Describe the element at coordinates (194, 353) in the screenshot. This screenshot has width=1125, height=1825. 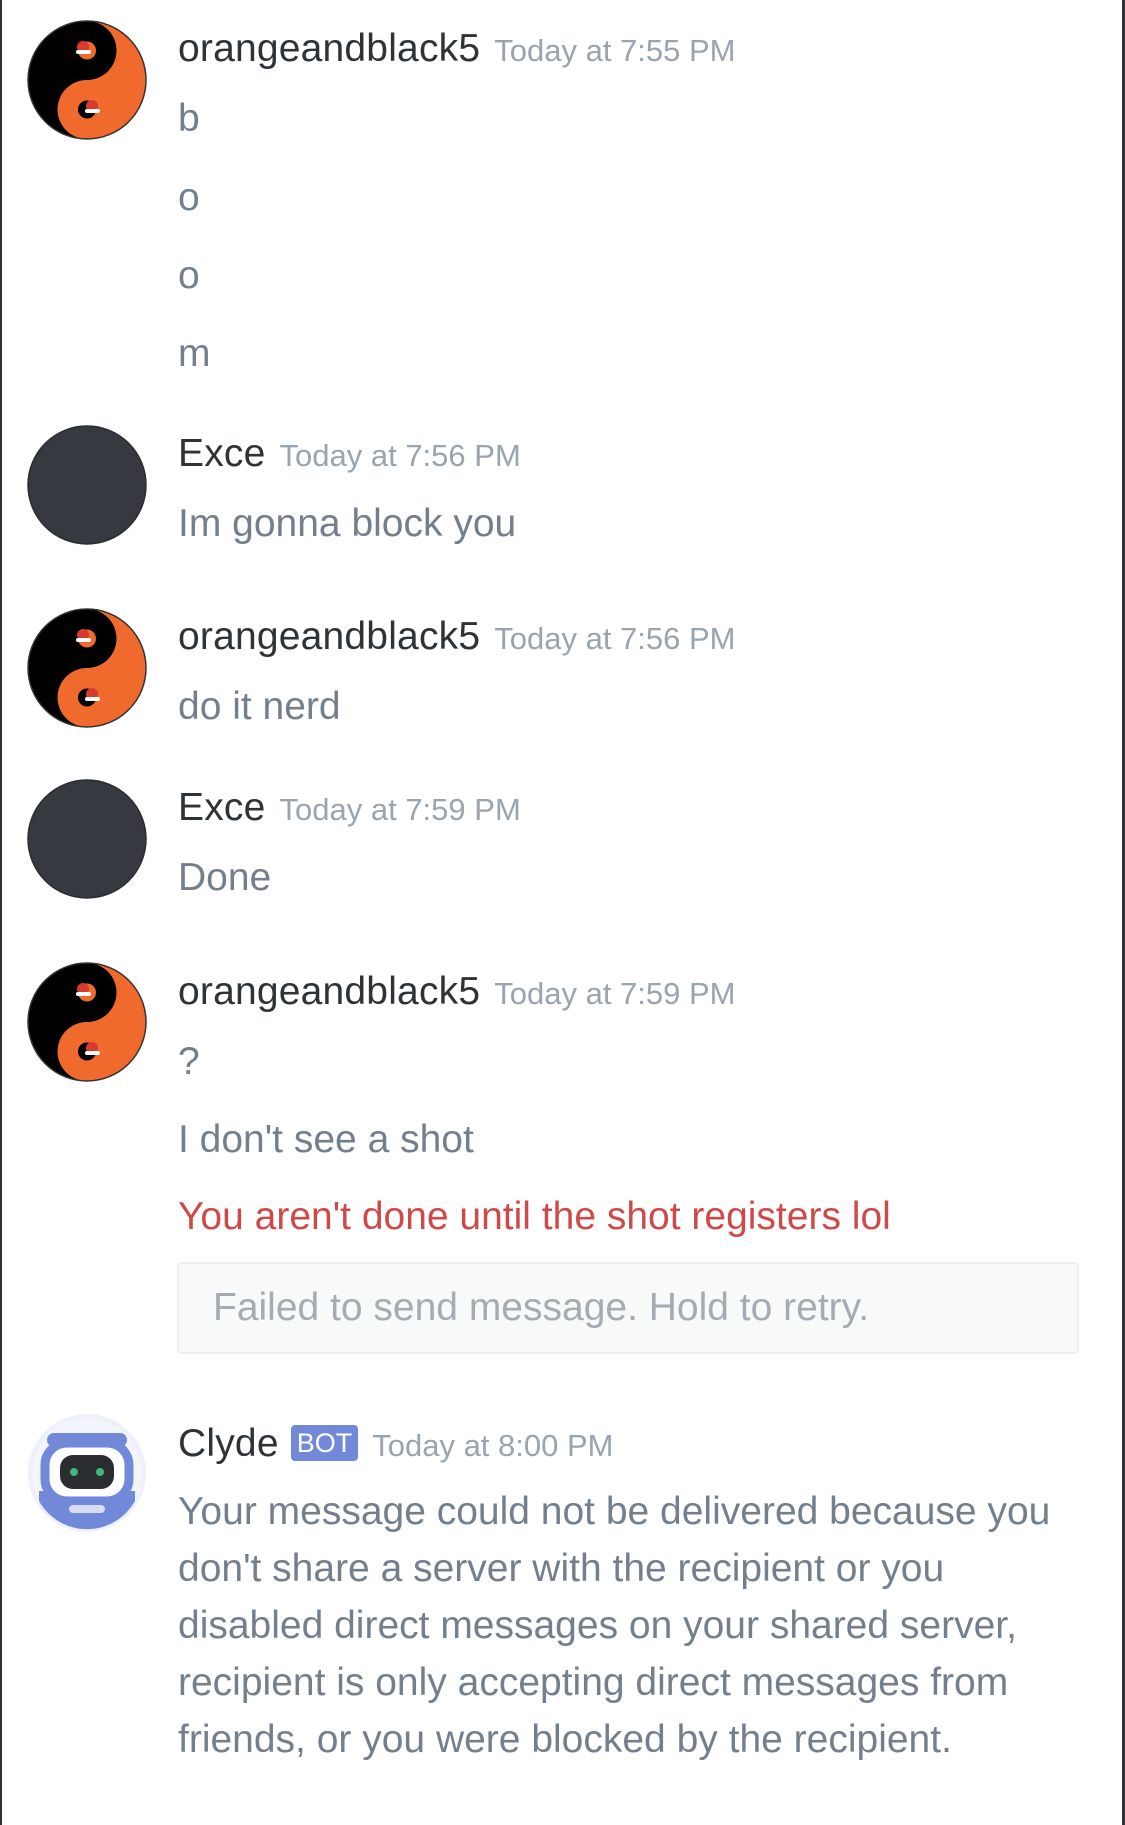
I see `message-line: m` at that location.